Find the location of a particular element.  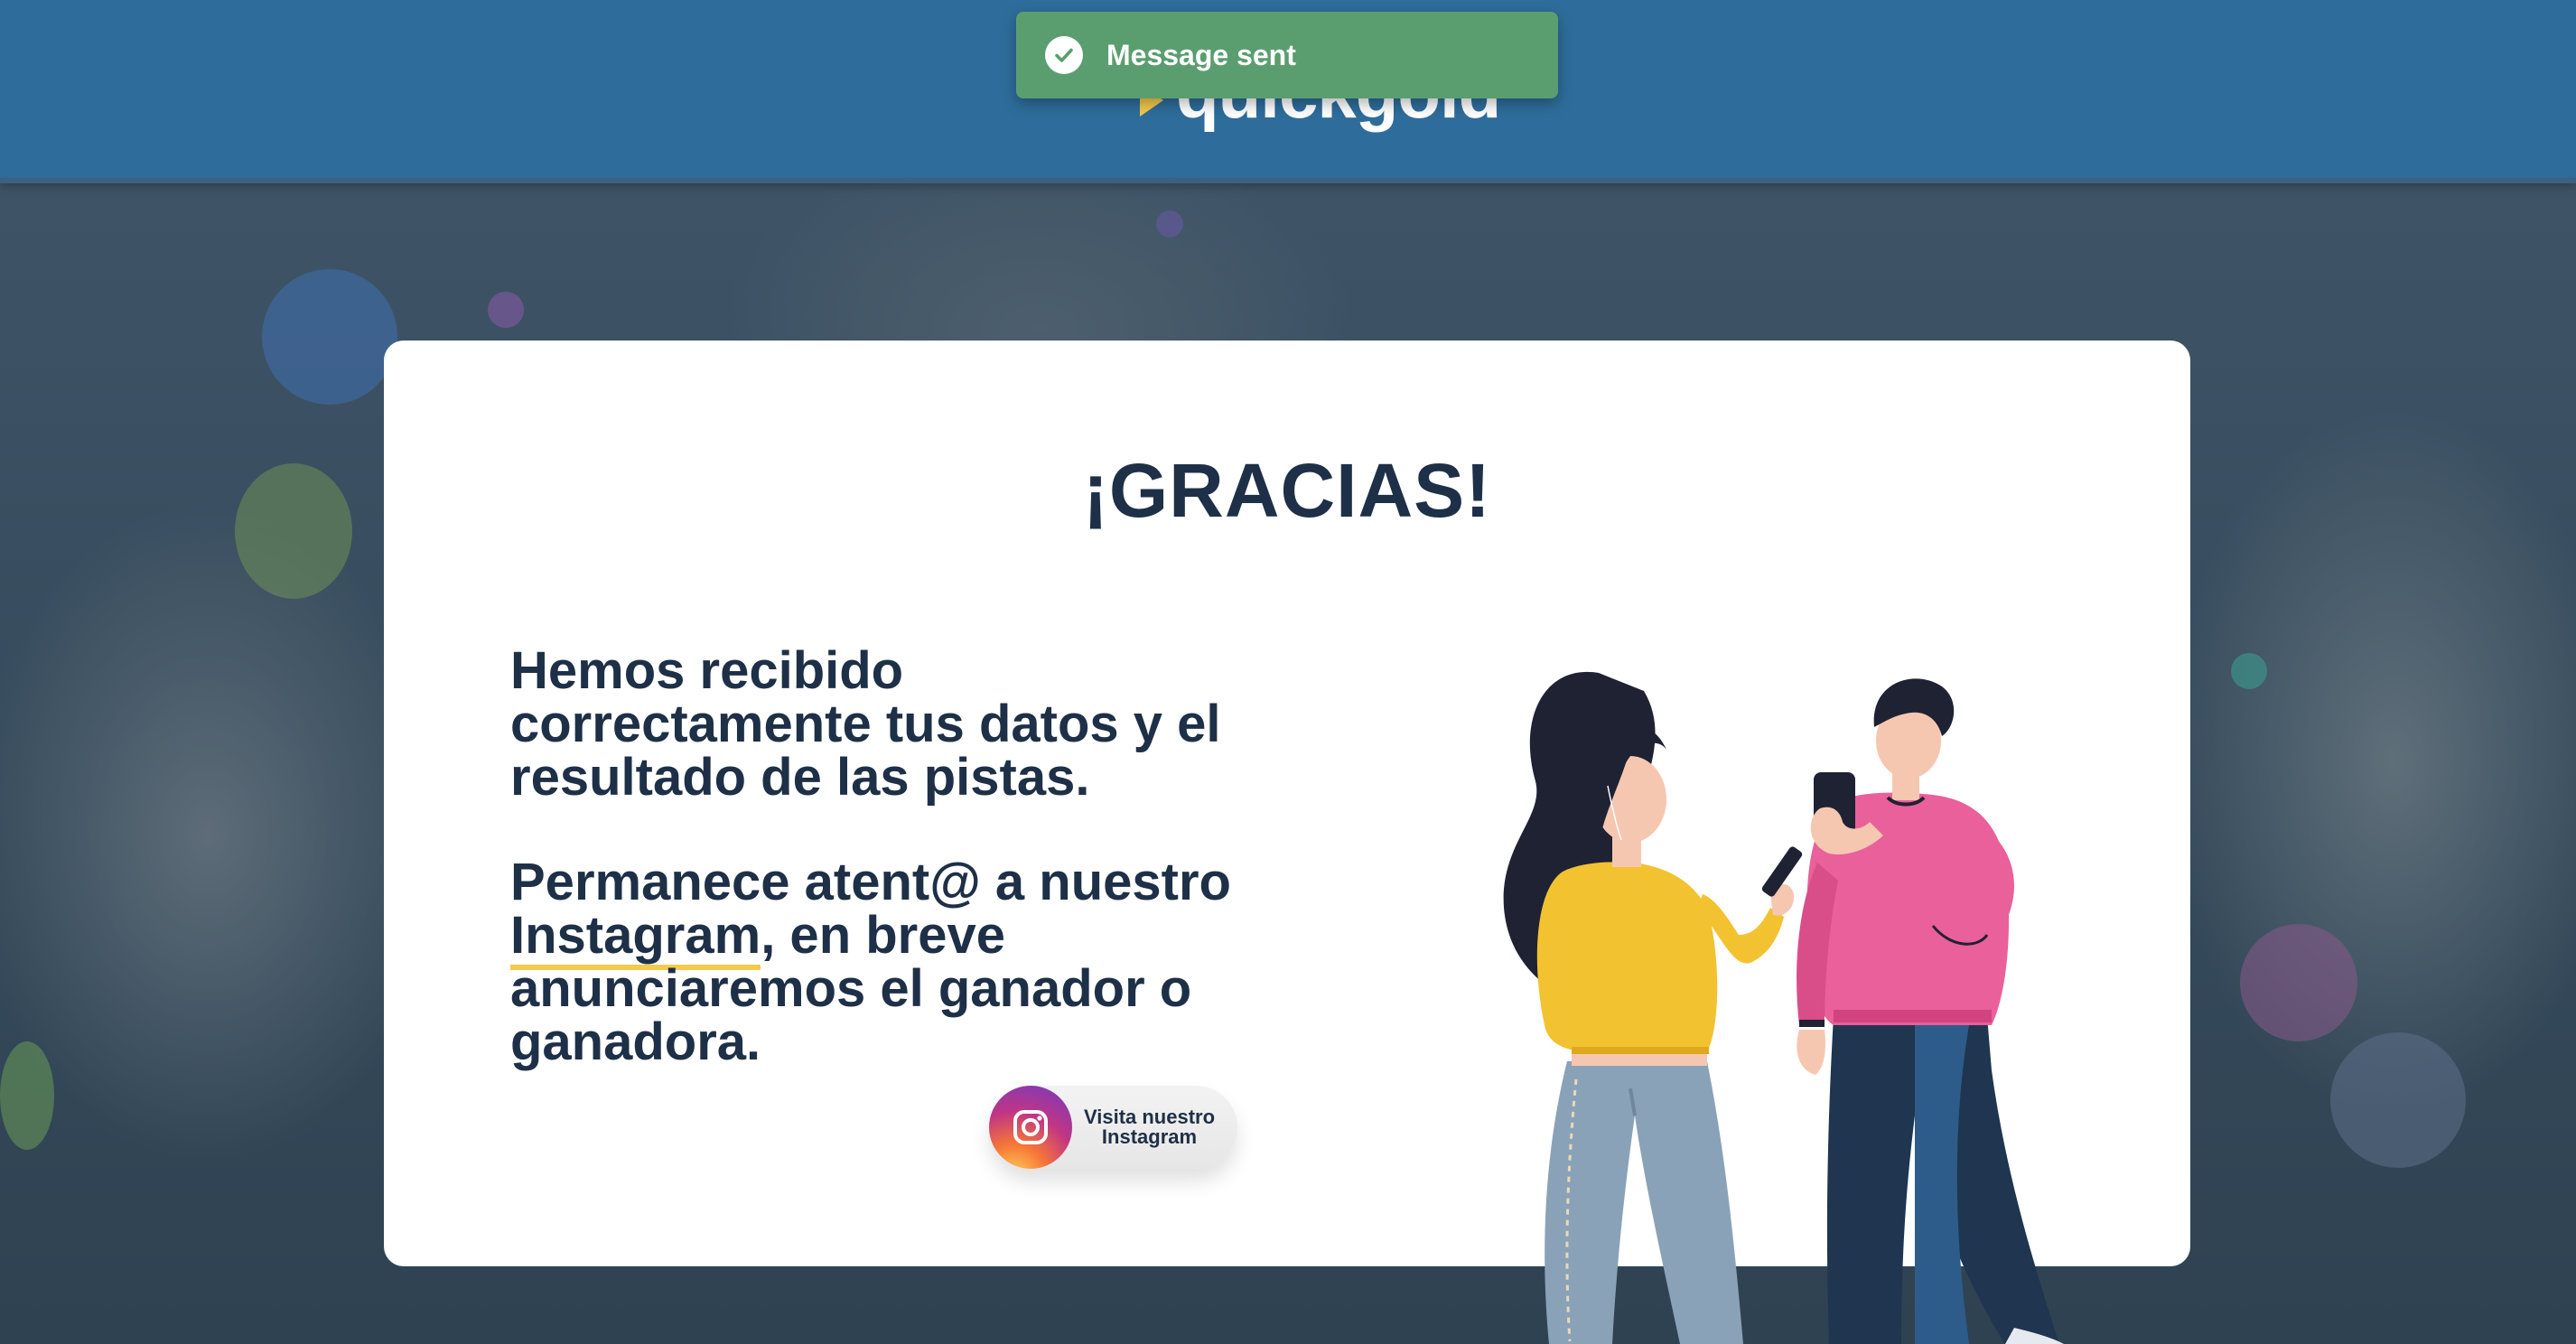

toast-message: Message sent is located at coordinates (1201, 54).